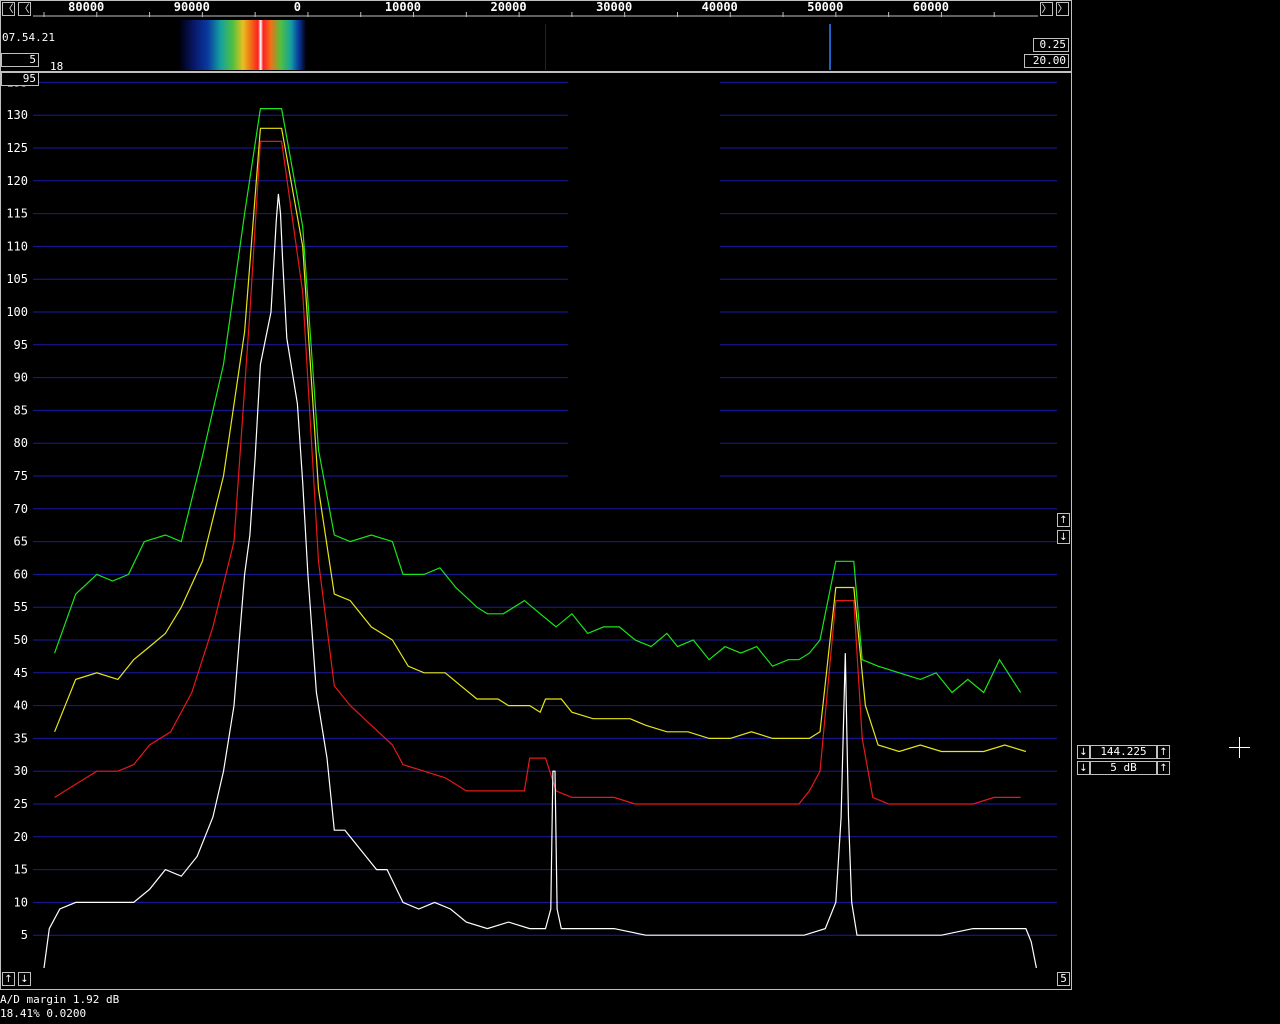 Image resolution: width=1280 pixels, height=1024 pixels. Describe the element at coordinates (21, 542) in the screenshot. I see `y-tick-label: 65` at that location.